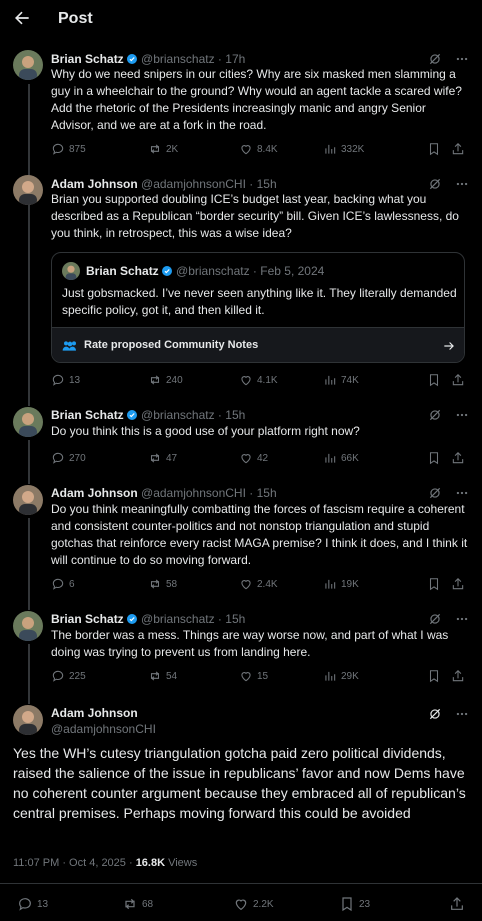 The height and width of the screenshot is (921, 482). What do you see at coordinates (72, 584) in the screenshot?
I see `reply-count: 6` at bounding box center [72, 584].